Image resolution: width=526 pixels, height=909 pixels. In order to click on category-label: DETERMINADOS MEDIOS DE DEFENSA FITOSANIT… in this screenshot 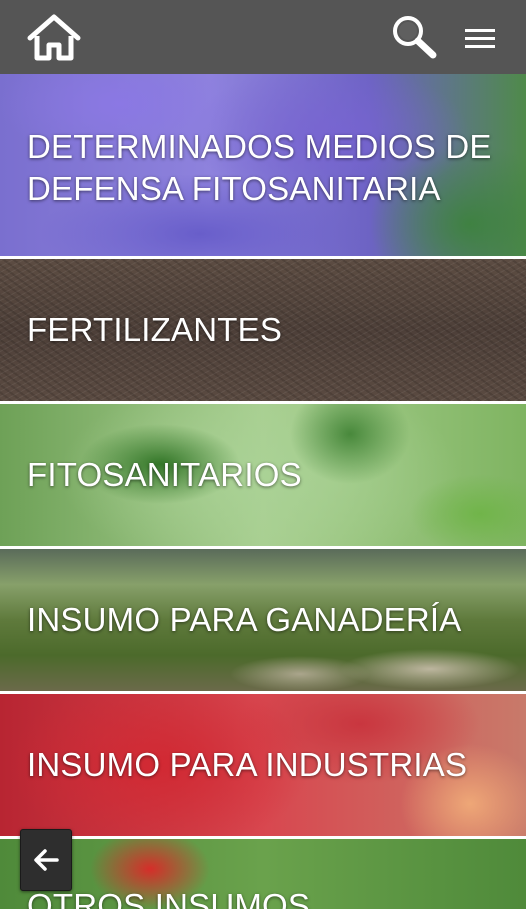, I will do `click(259, 167)`.